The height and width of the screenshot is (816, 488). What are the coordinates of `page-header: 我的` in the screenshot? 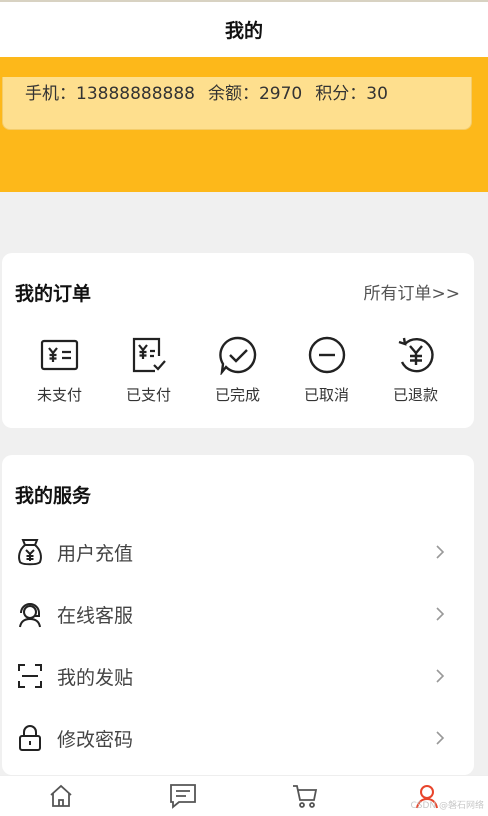 It's located at (244, 28).